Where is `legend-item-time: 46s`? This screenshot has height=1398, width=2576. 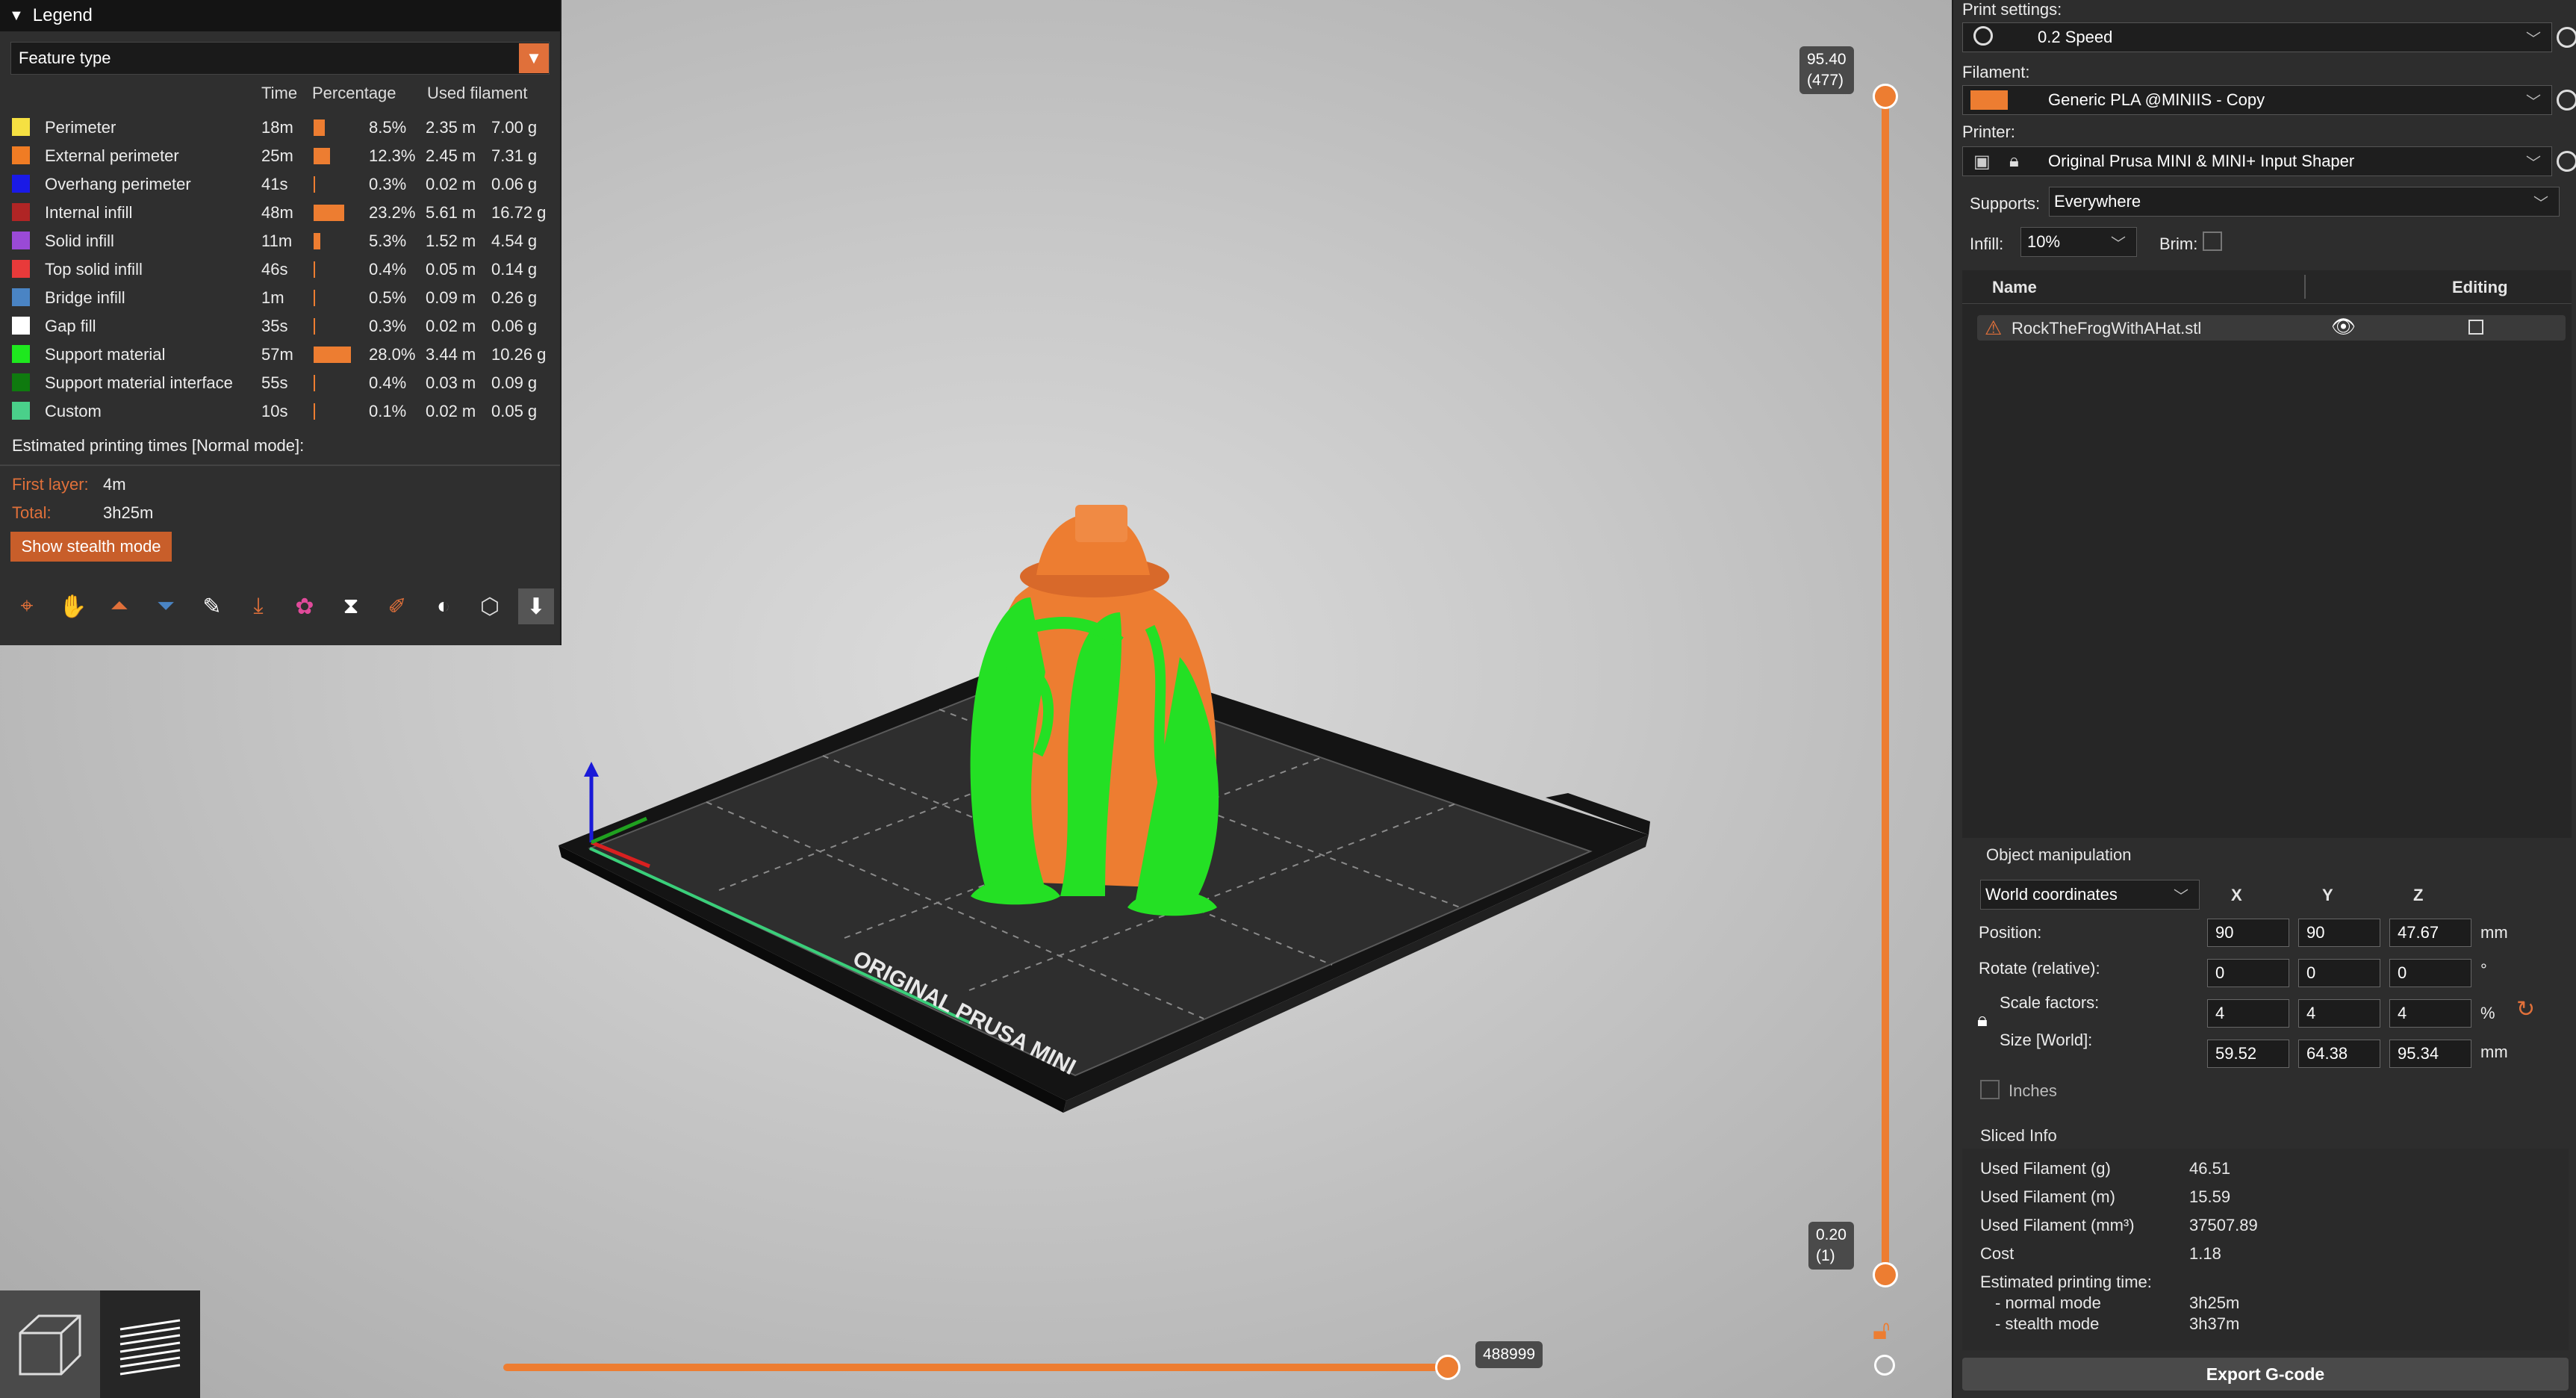
legend-item-time: 46s is located at coordinates (274, 269).